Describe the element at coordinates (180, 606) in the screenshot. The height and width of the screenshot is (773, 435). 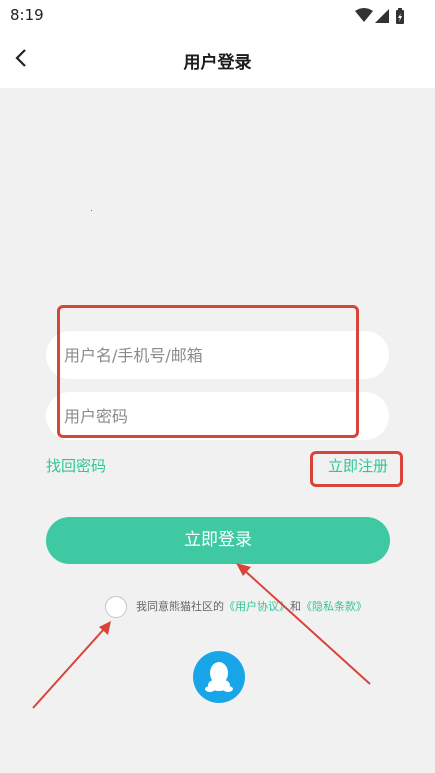
I see `agreement-prefix: 我同意熊猫社区的` at that location.